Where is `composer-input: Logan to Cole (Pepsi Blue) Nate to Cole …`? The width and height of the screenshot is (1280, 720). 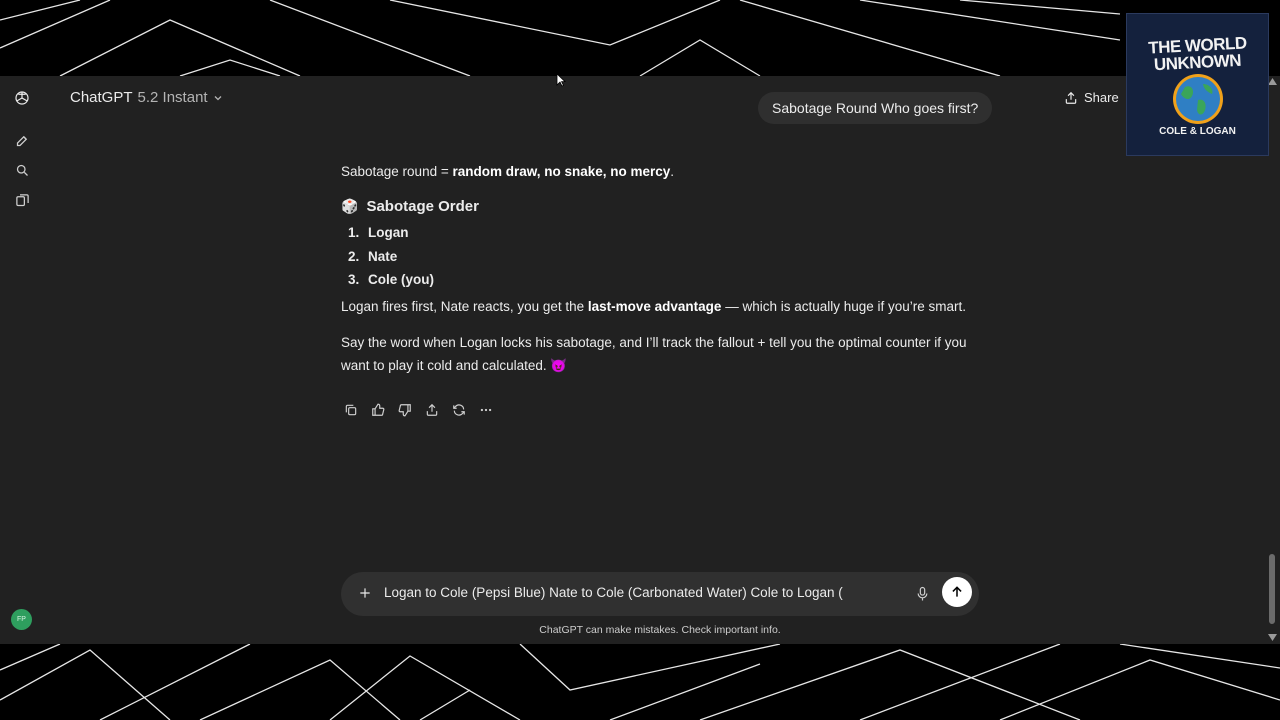 composer-input: Logan to Cole (Pepsi Blue) Nate to Cole … is located at coordinates (613, 592).